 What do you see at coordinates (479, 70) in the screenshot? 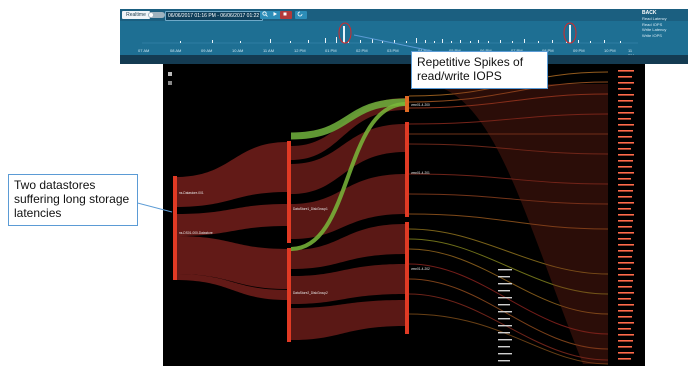
I see `callout-iops-spikes: Repetitive Spikes of read/write IOPS` at bounding box center [479, 70].